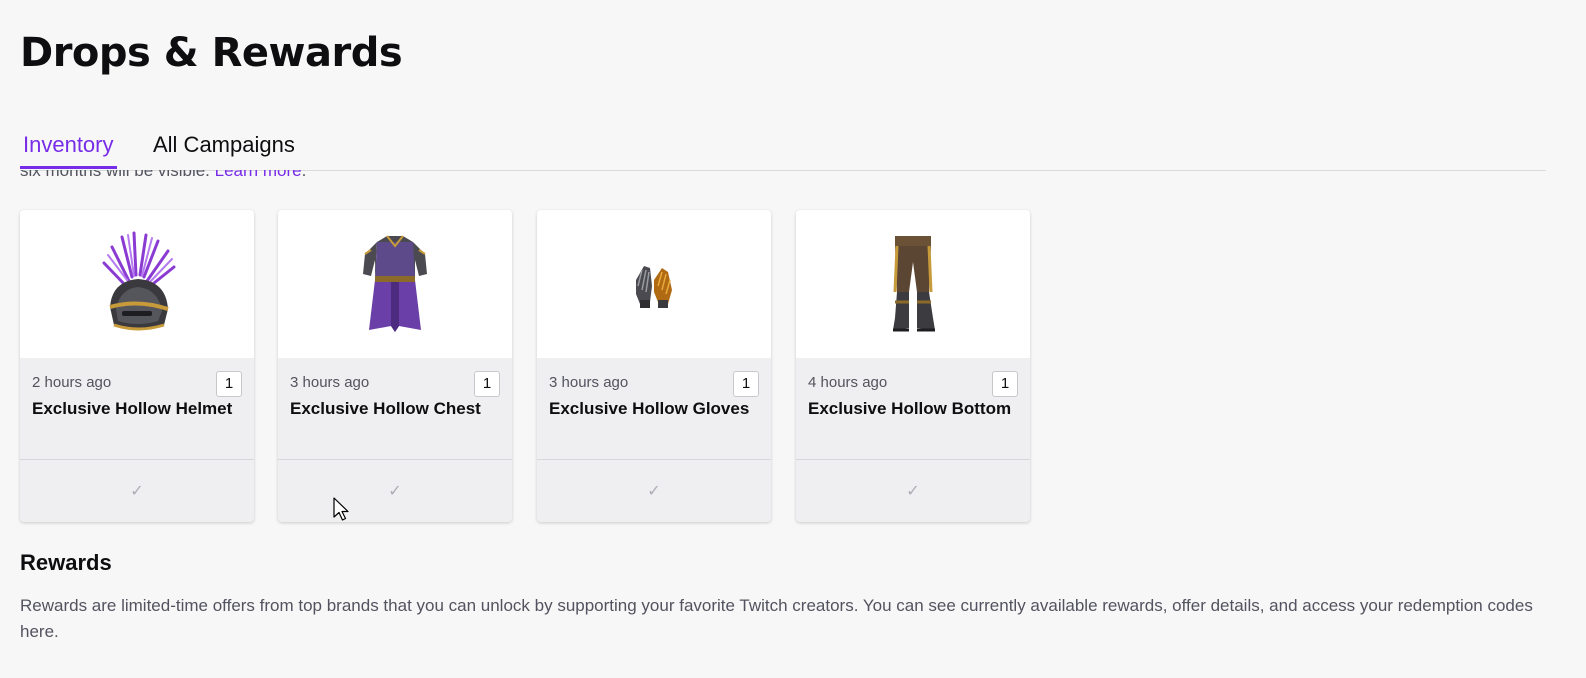 This screenshot has width=1586, height=678. What do you see at coordinates (68, 148) in the screenshot?
I see `tab-inventory: Inventory` at bounding box center [68, 148].